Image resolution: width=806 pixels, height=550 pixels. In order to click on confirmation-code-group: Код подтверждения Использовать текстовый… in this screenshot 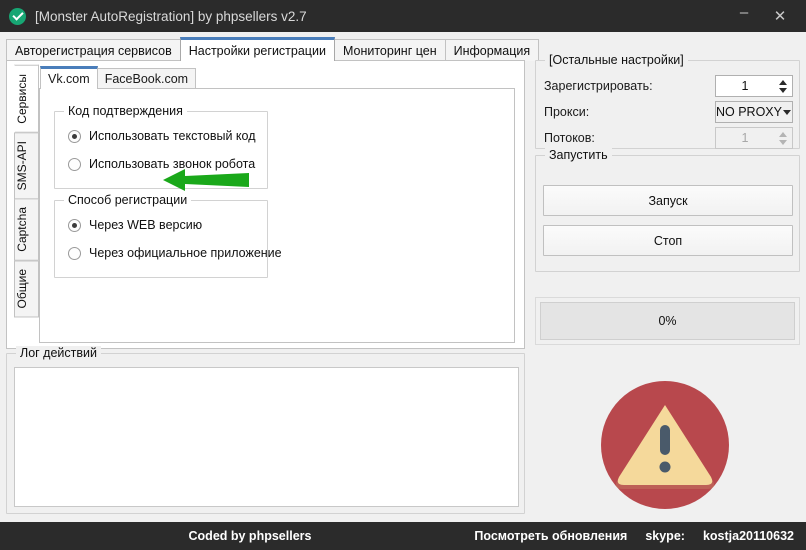, I will do `click(161, 146)`.